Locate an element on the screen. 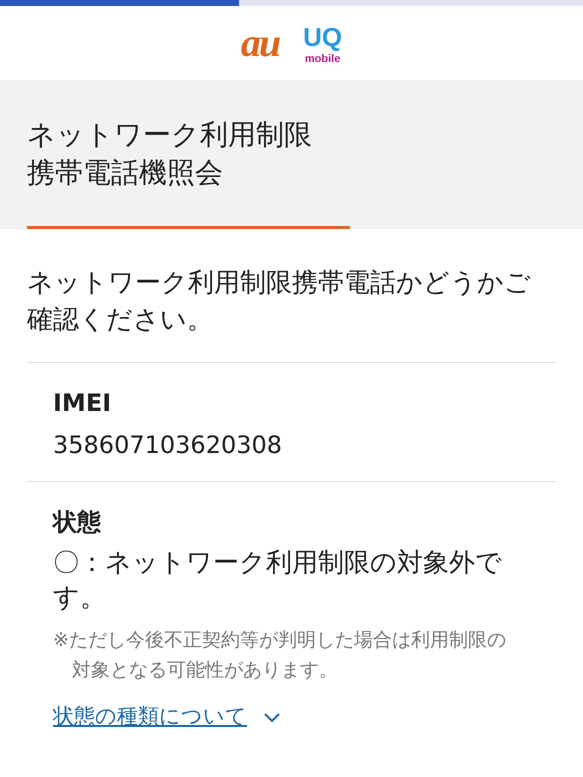 Image resolution: width=583 pixels, height=777 pixels. logo-subtext: mobile is located at coordinates (322, 58).